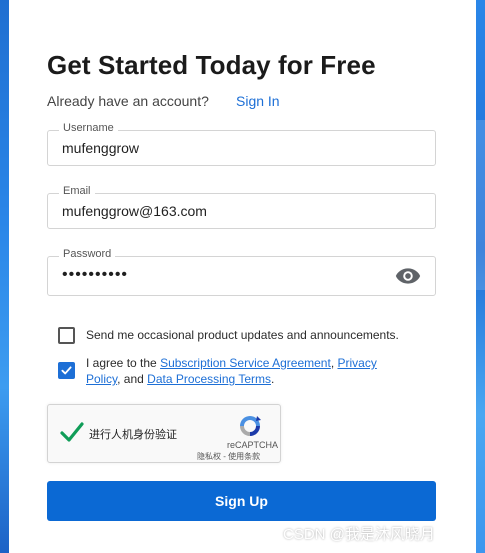 The image size is (485, 553). I want to click on watermark: CSDN @我是沐风晓月, so click(359, 534).